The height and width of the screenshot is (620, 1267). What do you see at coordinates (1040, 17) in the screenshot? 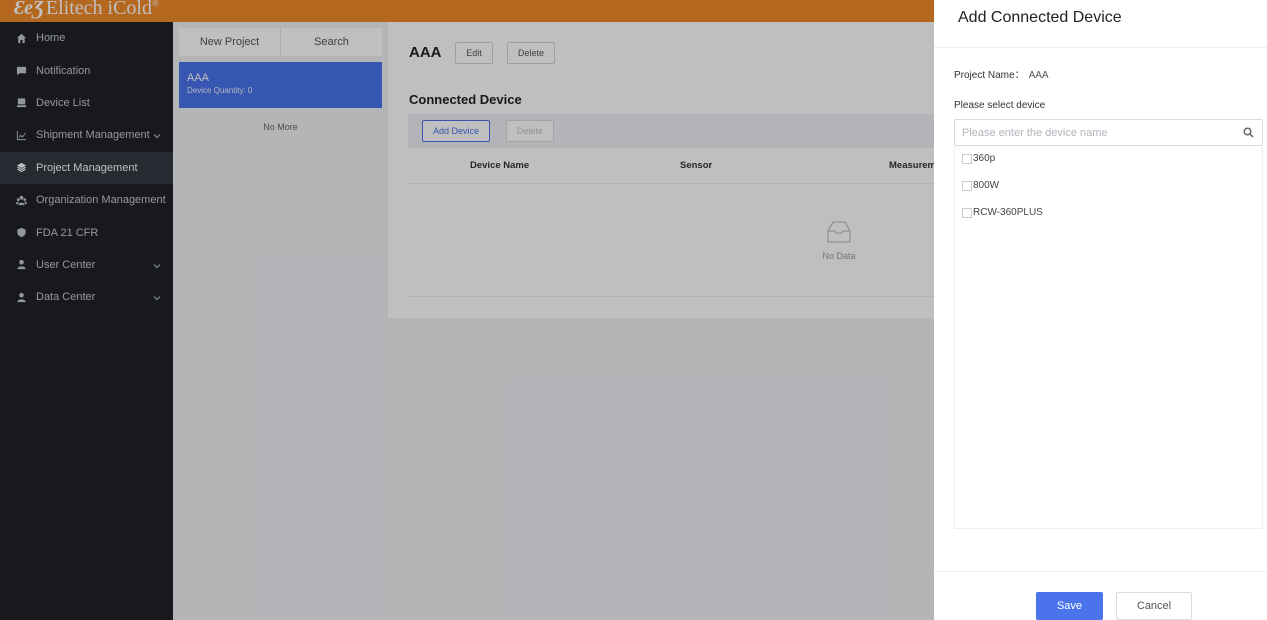
I see `drawer-title: Add Connected Device` at bounding box center [1040, 17].